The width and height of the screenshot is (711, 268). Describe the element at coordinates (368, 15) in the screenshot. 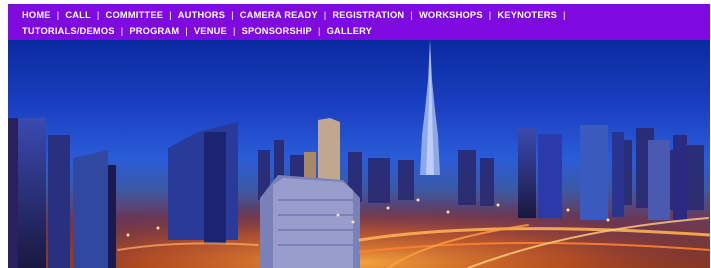

I see `nav-link-registration: REGISTRATION` at that location.